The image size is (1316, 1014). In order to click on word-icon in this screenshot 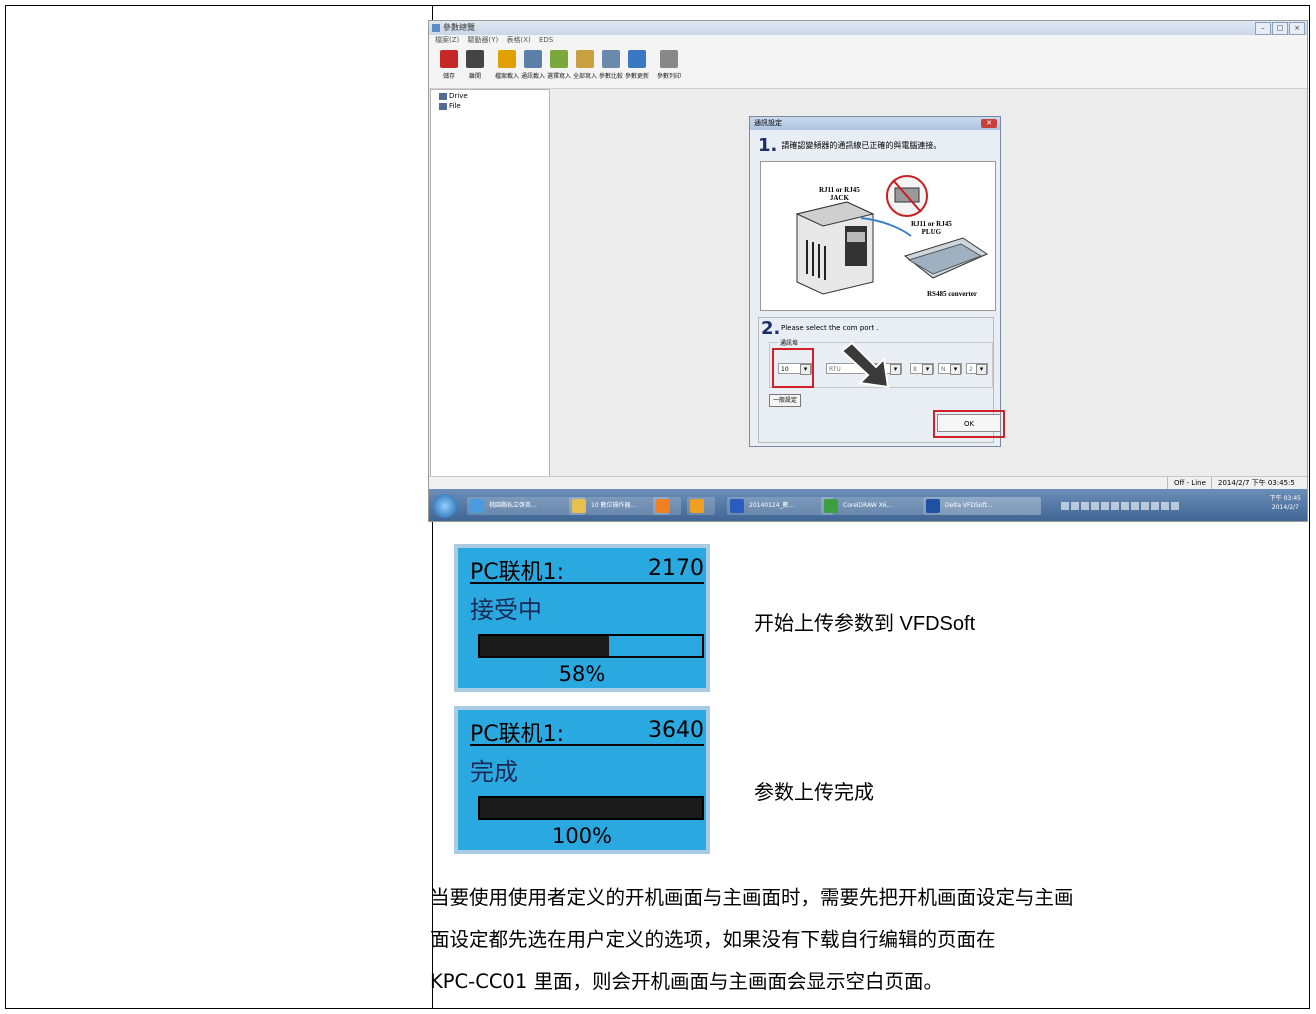, I will do `click(737, 506)`.